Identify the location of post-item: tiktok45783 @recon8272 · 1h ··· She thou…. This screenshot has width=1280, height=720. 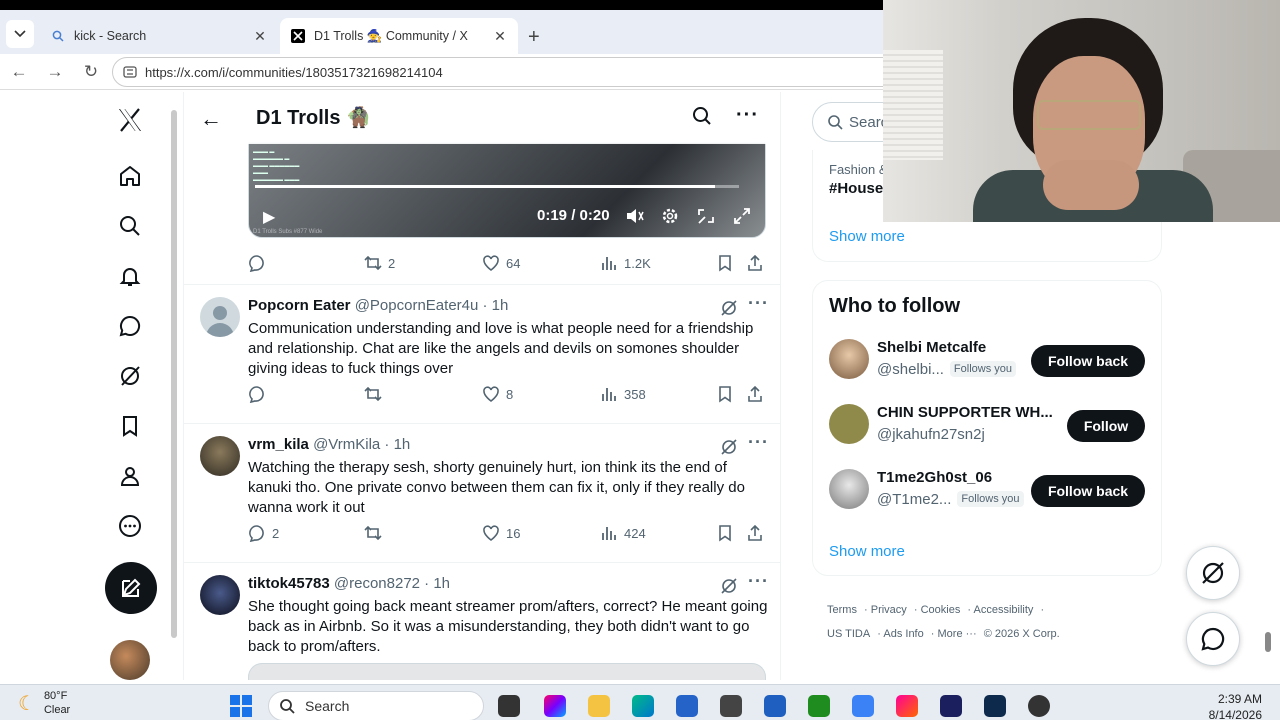
(482, 621).